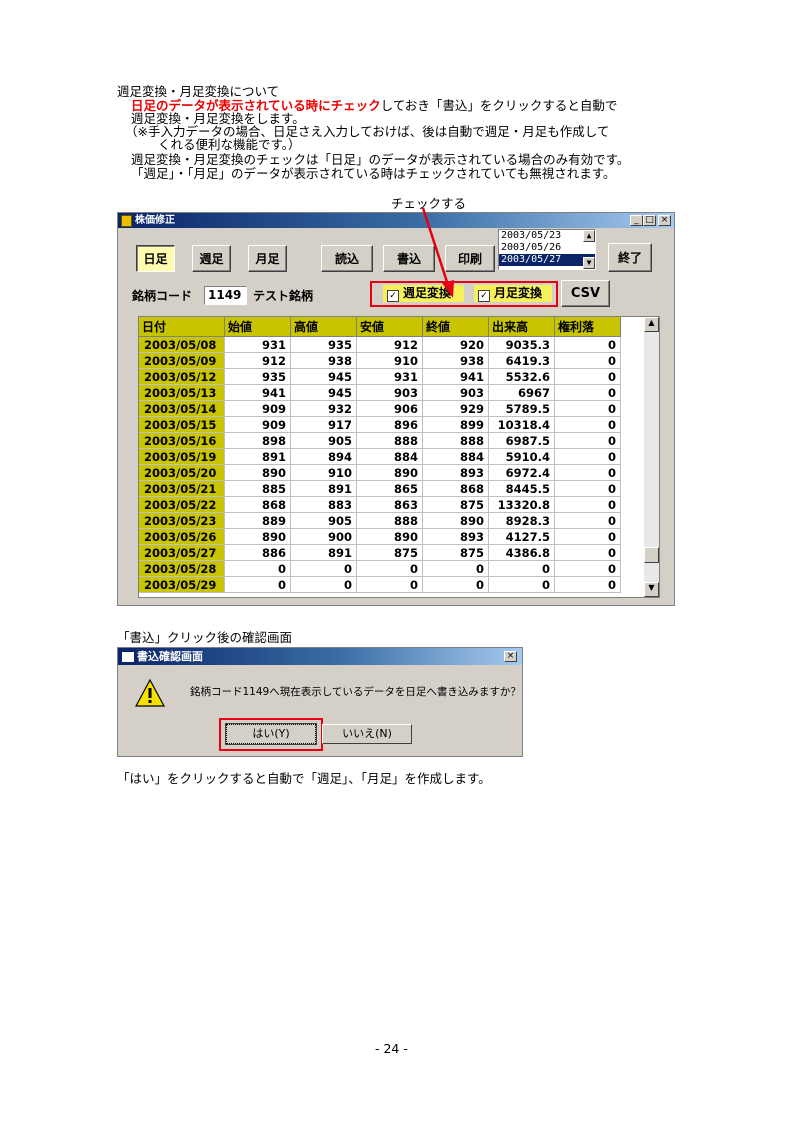  Describe the element at coordinates (182, 456) in the screenshot. I see `date-cell: 2003/05/19` at that location.